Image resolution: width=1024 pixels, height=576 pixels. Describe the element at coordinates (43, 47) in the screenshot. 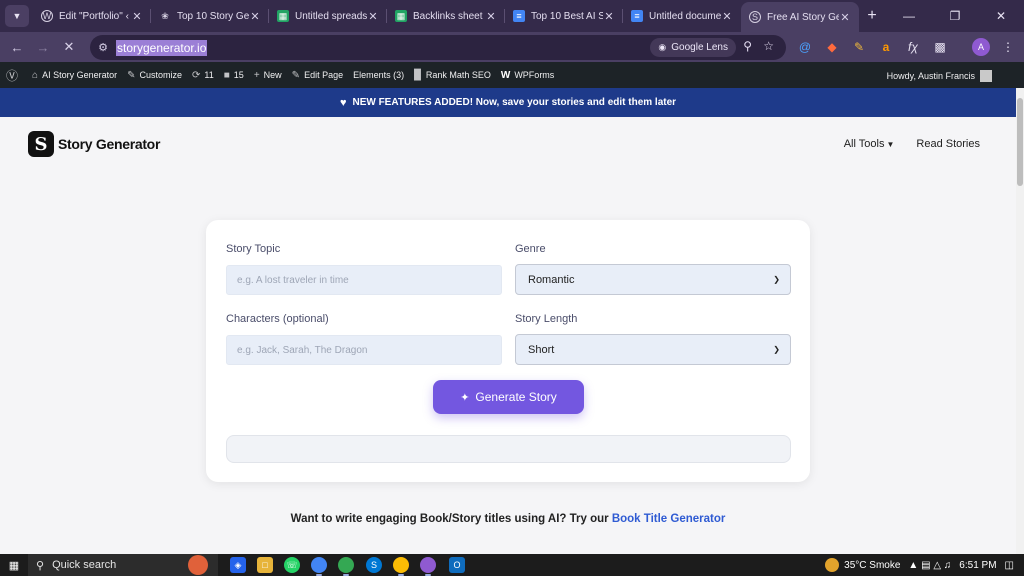

I see `forward-icon: →` at that location.